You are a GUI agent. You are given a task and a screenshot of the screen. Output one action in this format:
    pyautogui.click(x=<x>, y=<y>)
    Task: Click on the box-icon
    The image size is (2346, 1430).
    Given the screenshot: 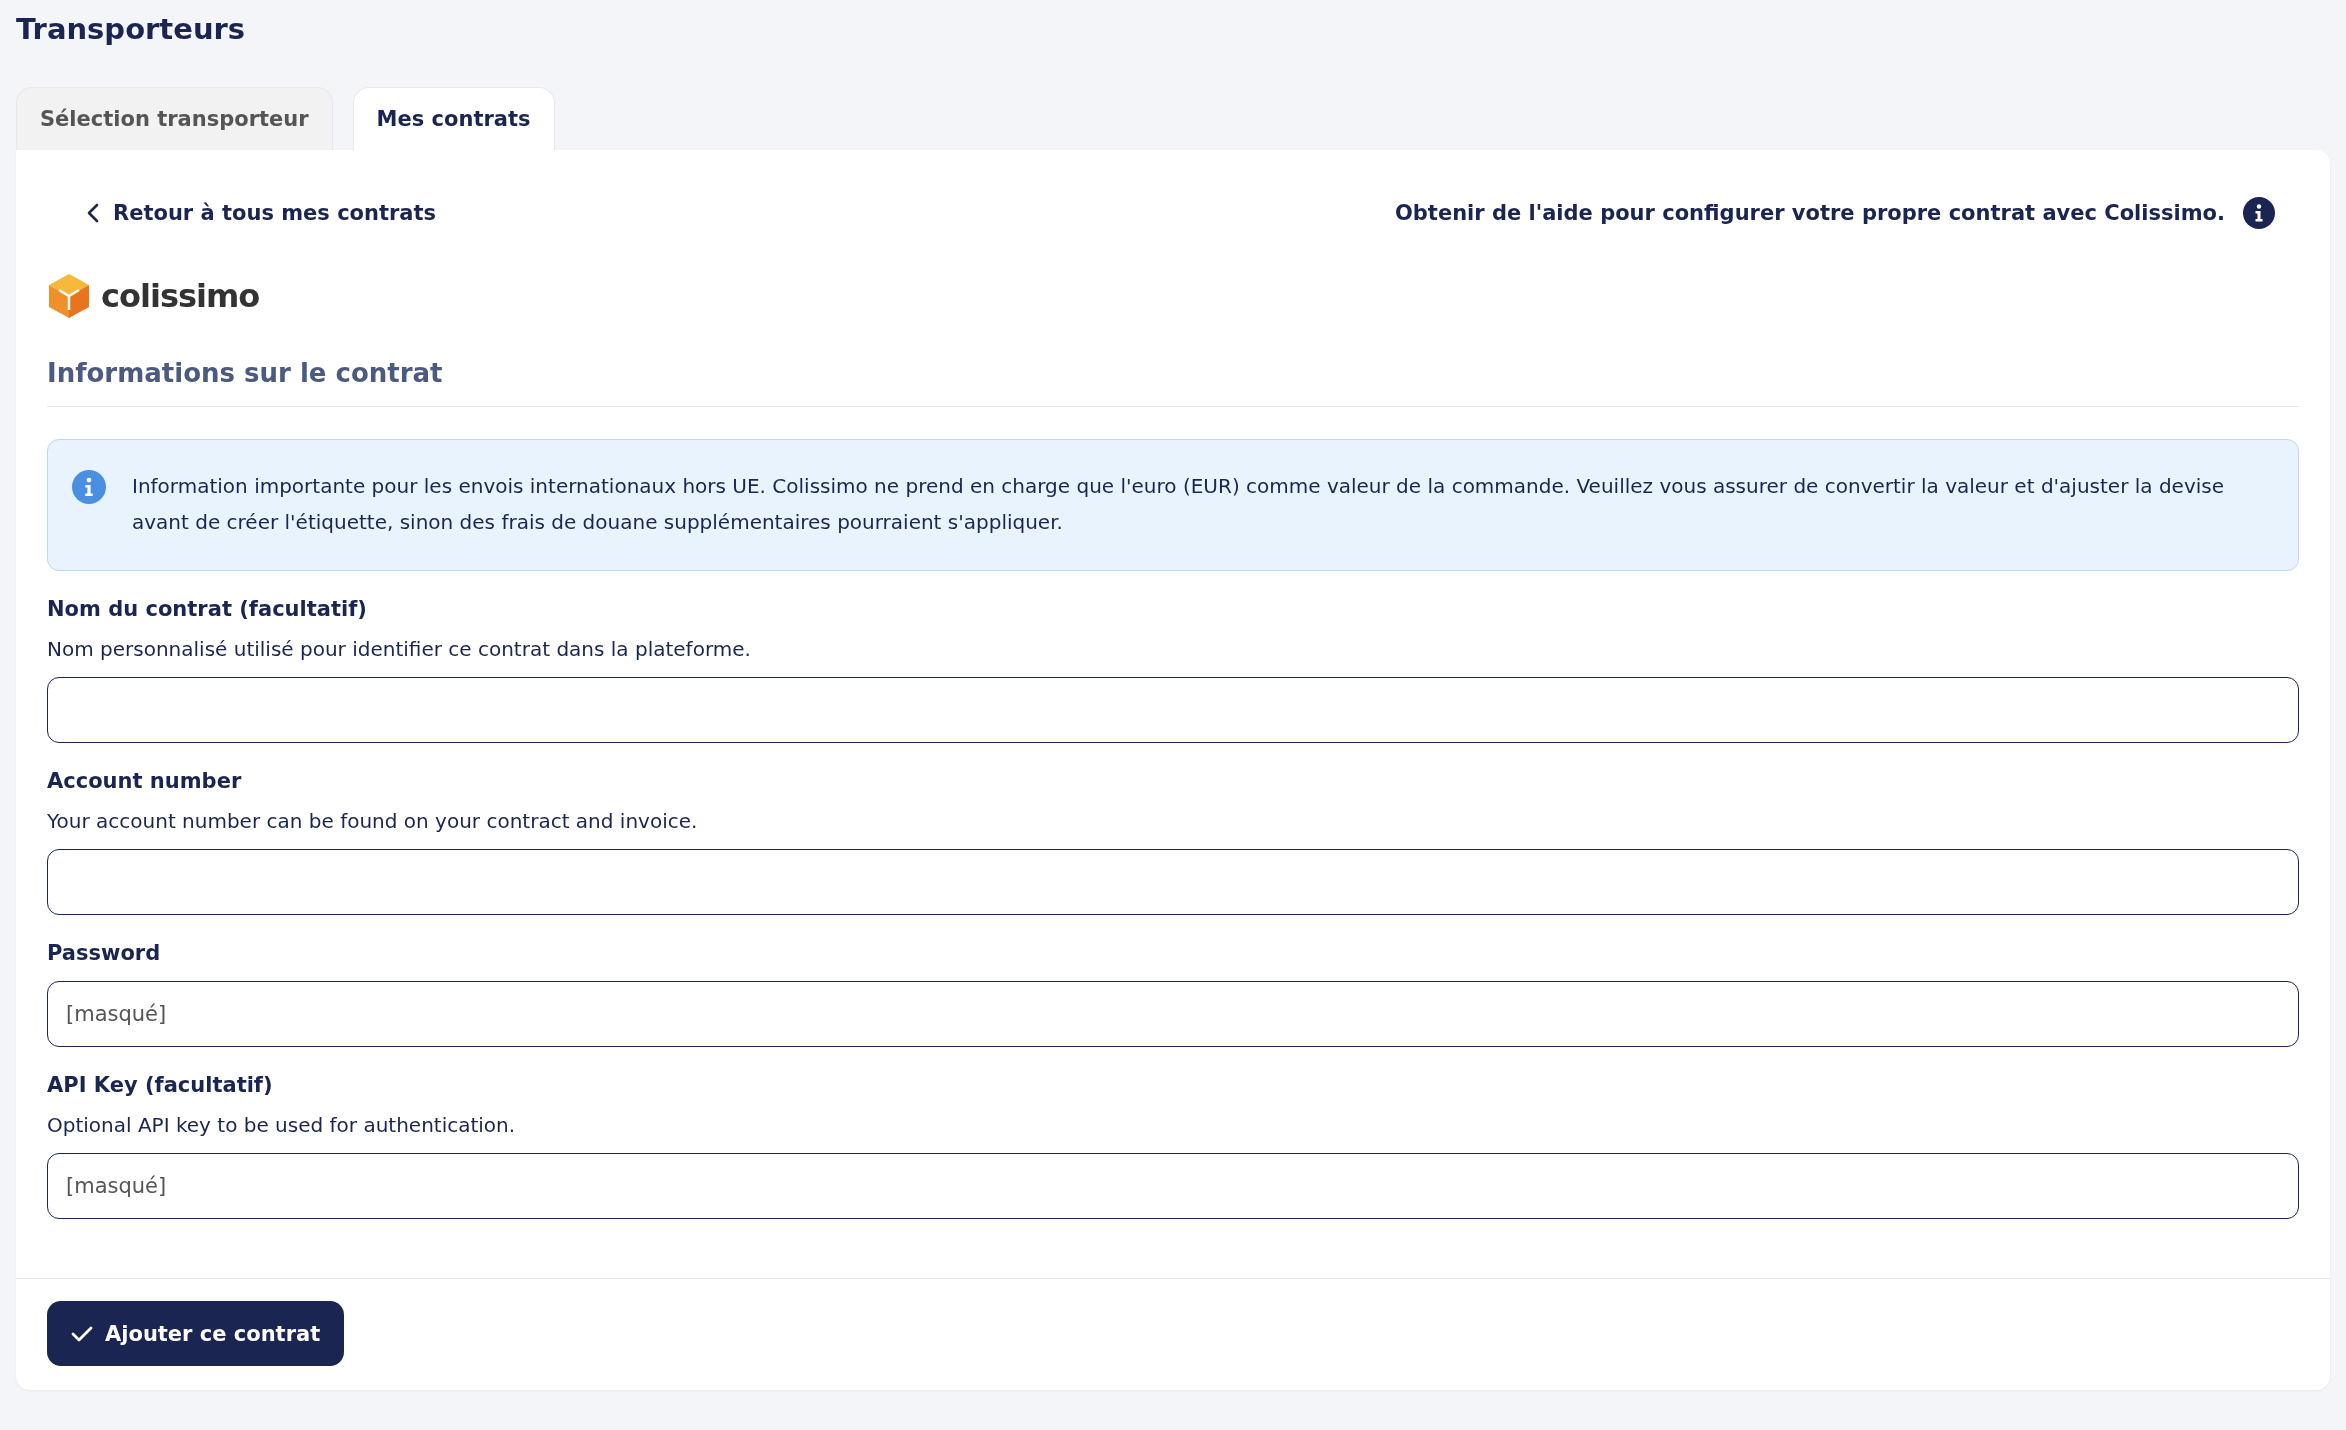 What is the action you would take?
    pyautogui.click(x=69, y=296)
    